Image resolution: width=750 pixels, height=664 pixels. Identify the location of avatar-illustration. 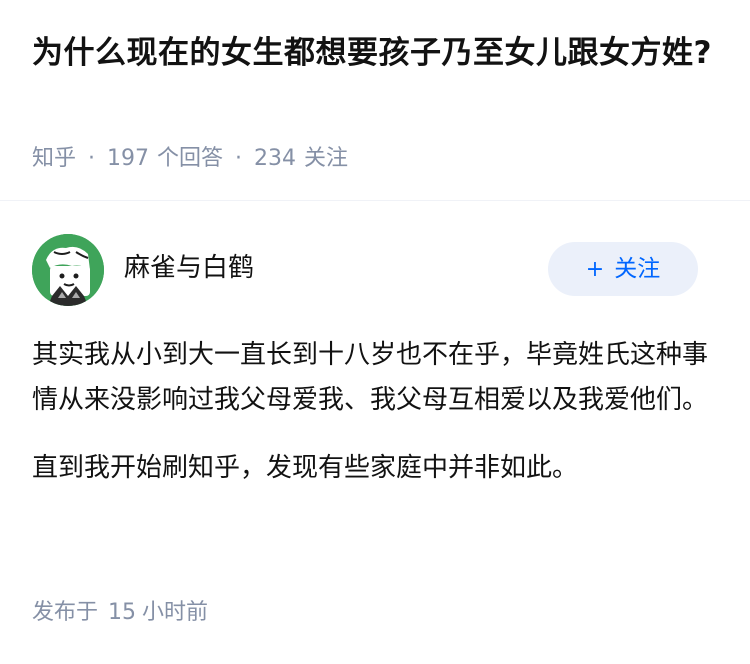
(68, 270).